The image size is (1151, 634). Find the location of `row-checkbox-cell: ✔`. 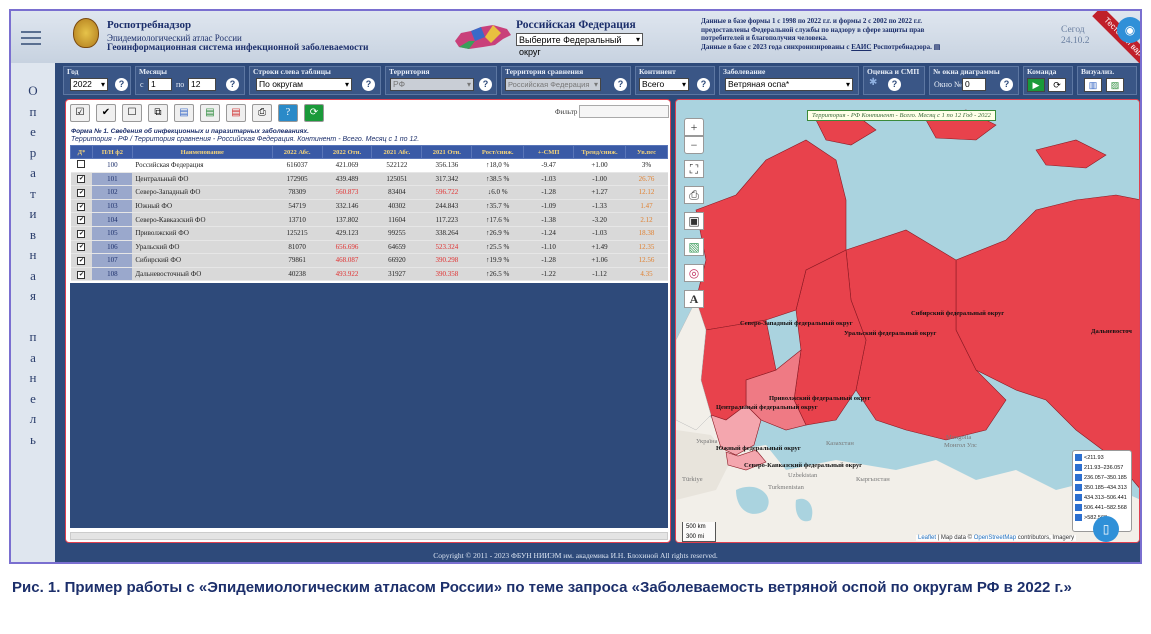

row-checkbox-cell: ✔ is located at coordinates (81, 206).